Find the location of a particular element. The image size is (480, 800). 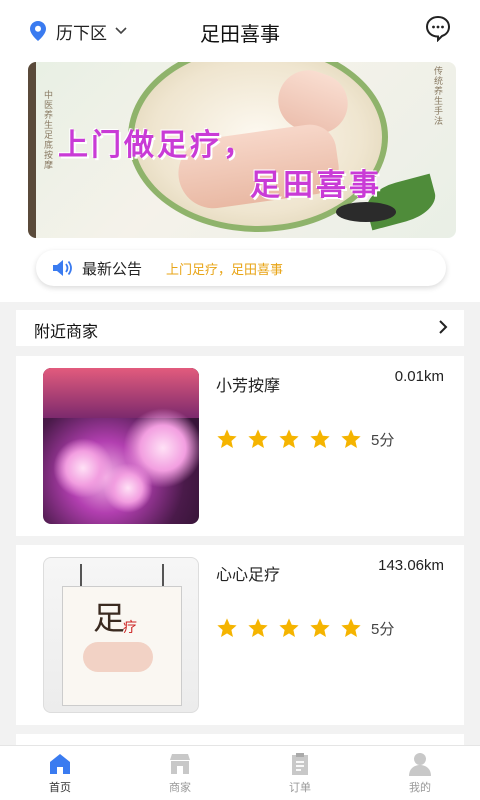

nearby-shops-header: 附近商家 is located at coordinates (240, 328).